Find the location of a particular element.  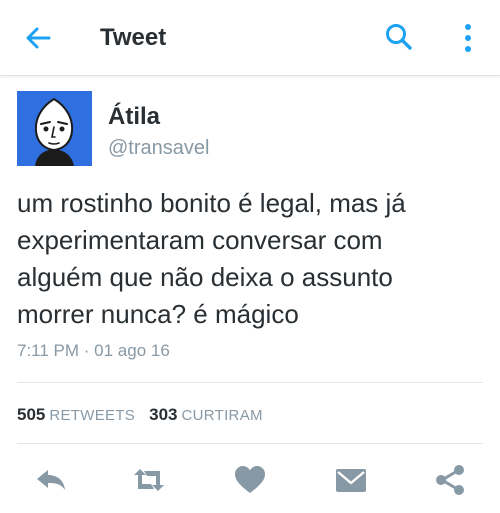

direct-message-button is located at coordinates (351, 480).